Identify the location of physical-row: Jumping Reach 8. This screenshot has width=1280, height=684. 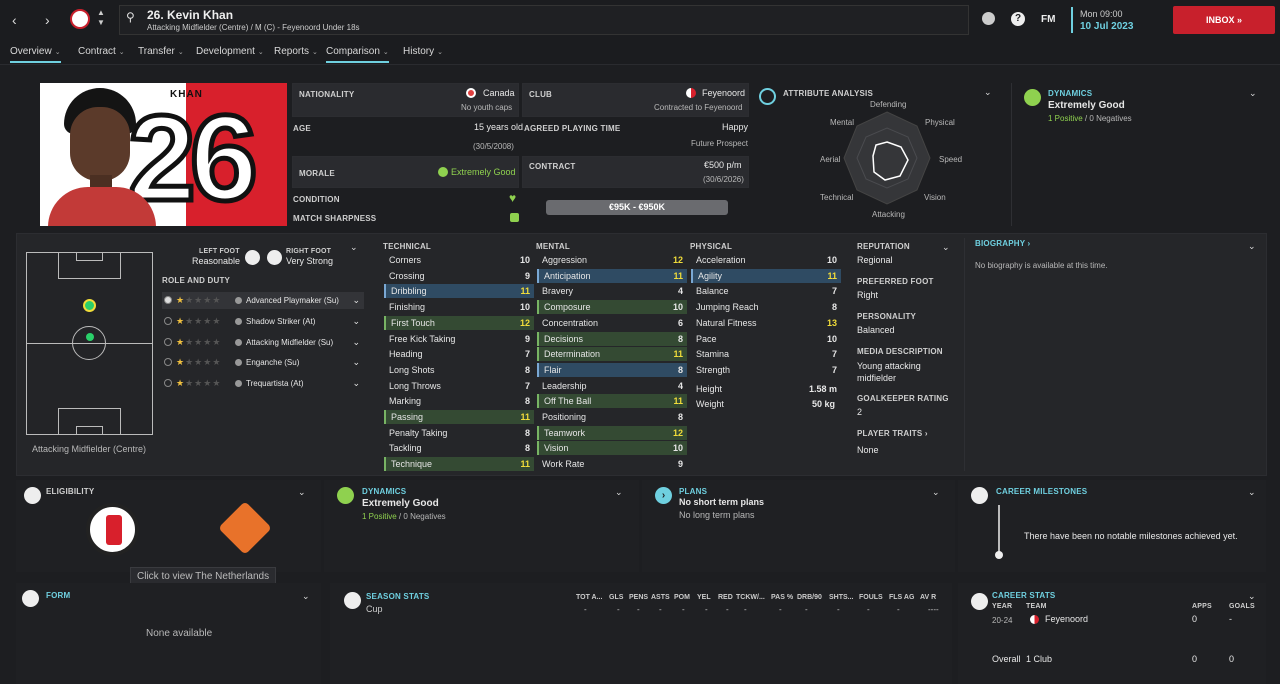
(766, 307).